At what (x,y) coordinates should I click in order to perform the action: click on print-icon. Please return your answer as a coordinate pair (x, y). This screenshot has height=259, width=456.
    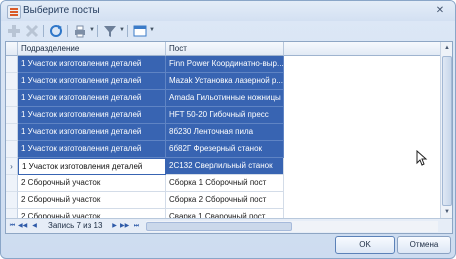
    Looking at the image, I should click on (80, 31).